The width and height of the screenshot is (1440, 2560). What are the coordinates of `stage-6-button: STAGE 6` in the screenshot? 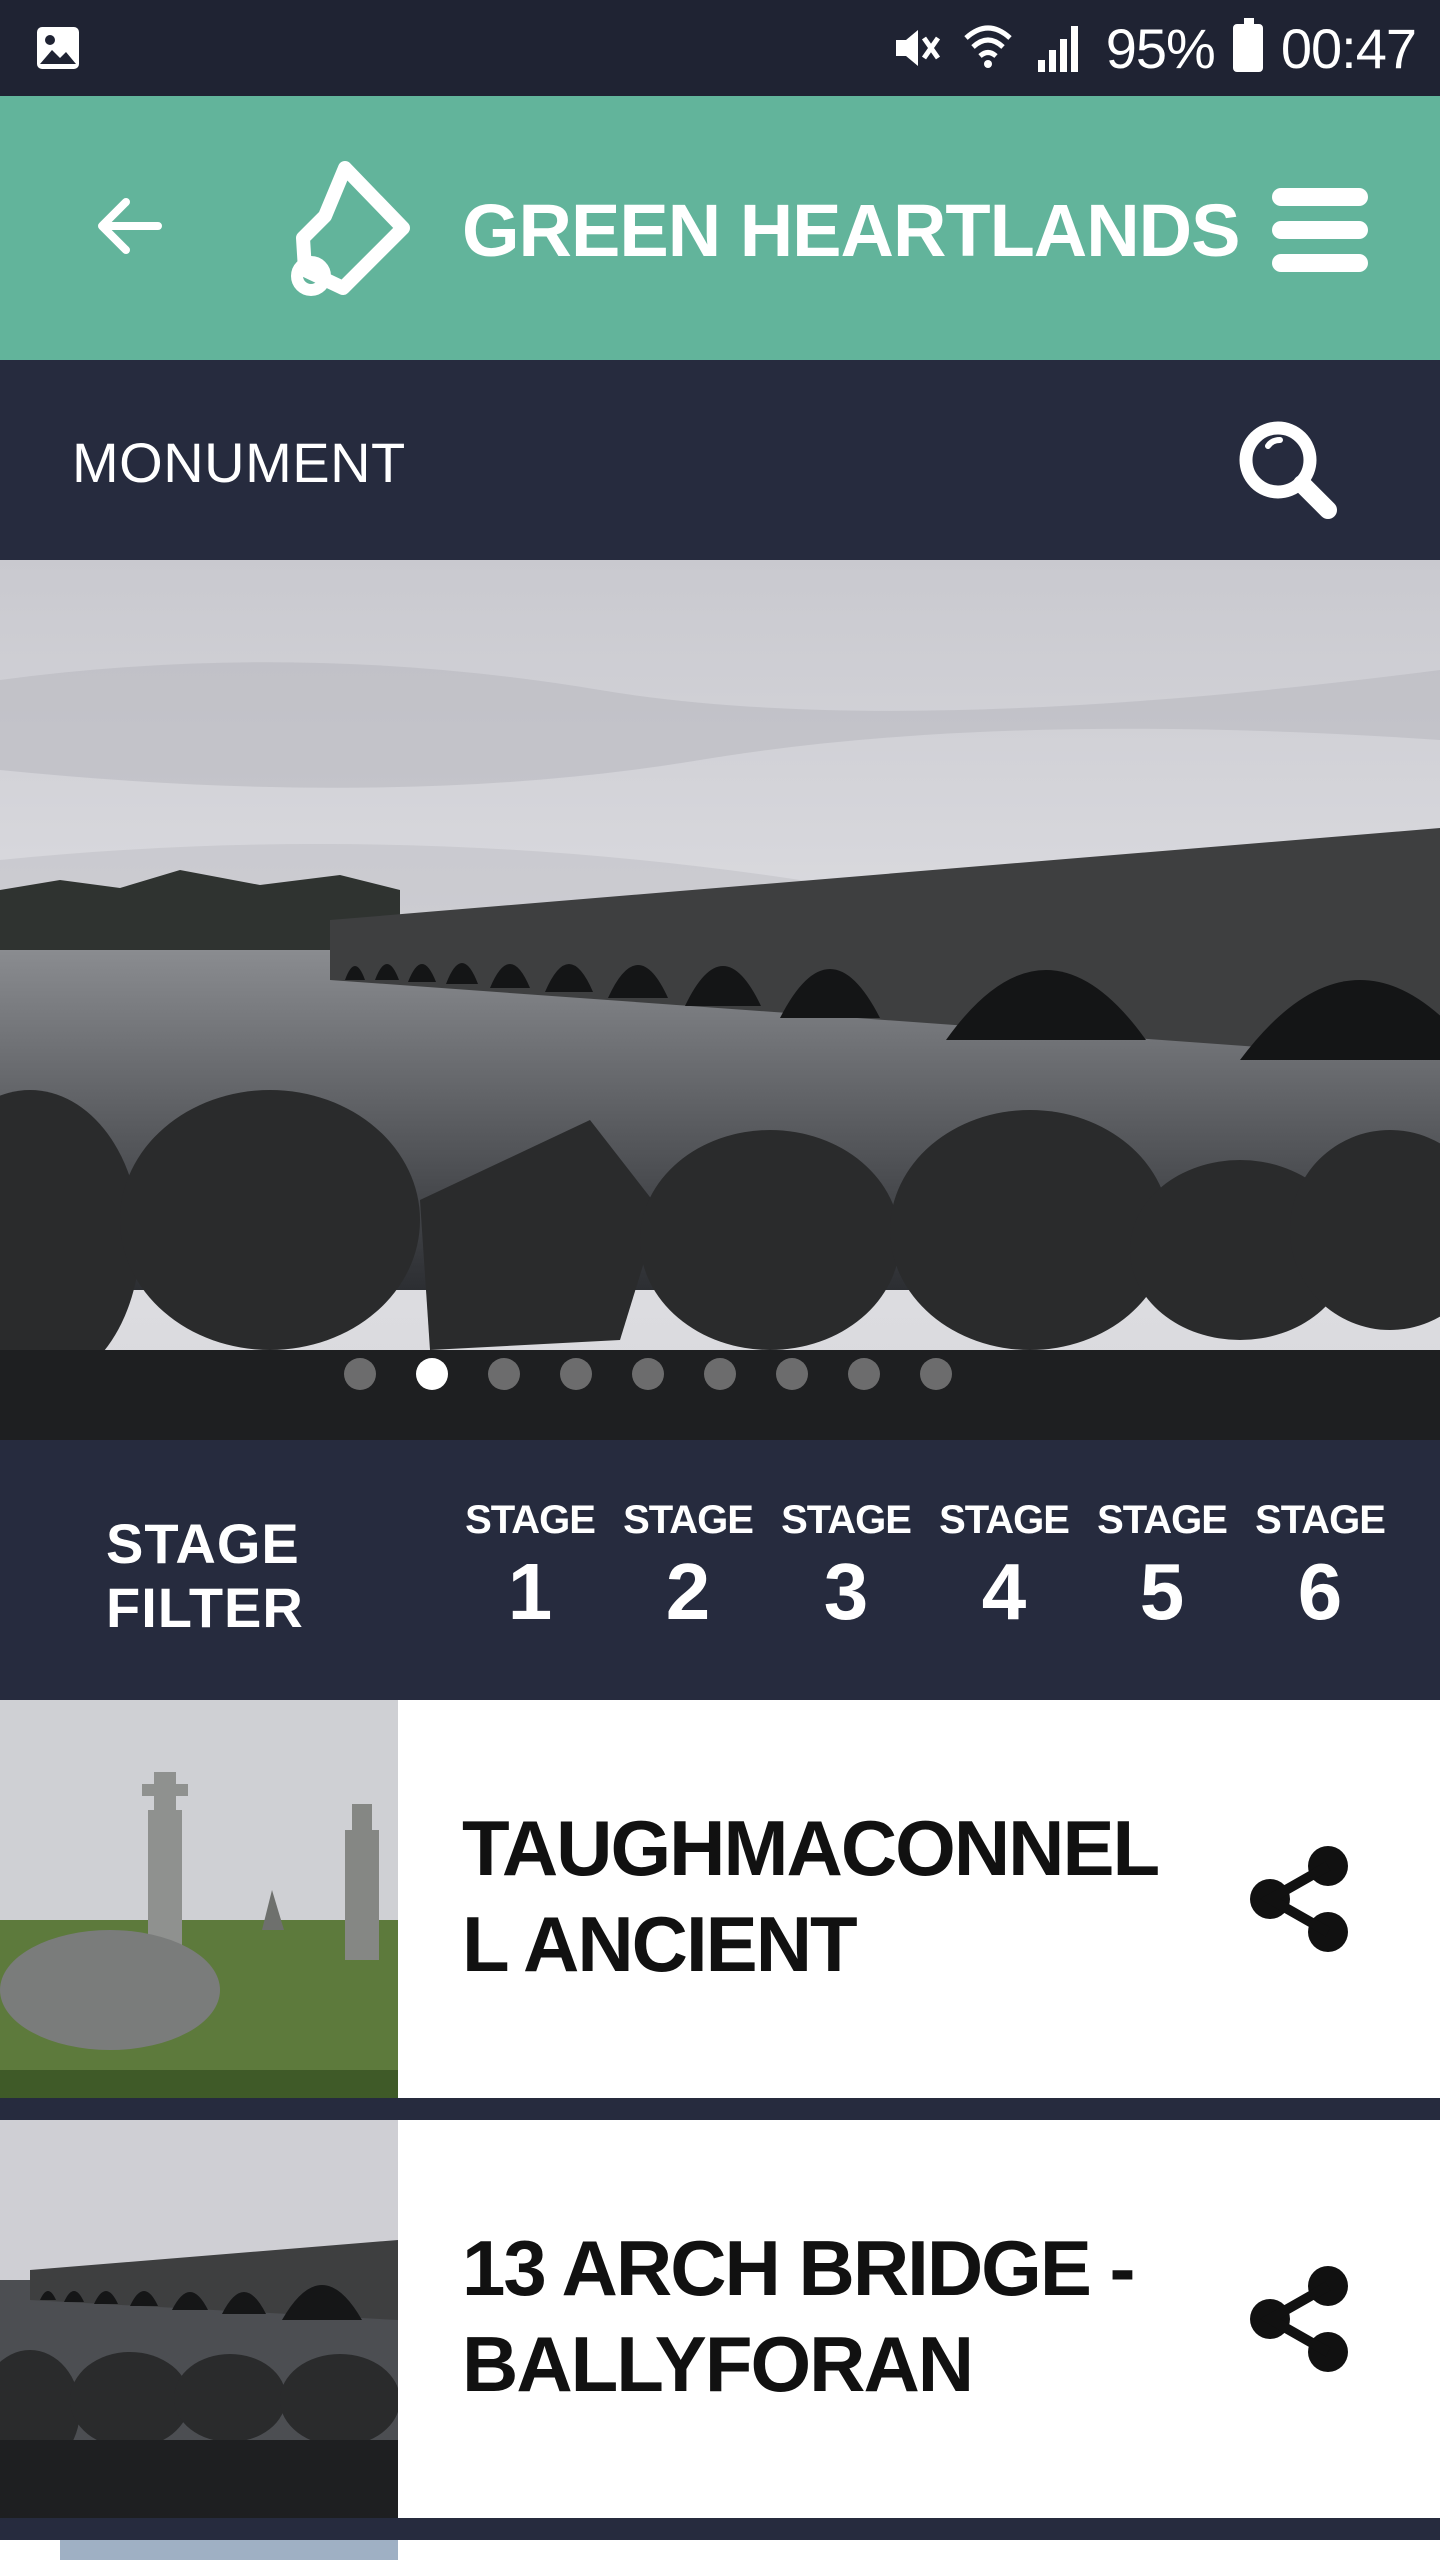 It's located at (1320, 1567).